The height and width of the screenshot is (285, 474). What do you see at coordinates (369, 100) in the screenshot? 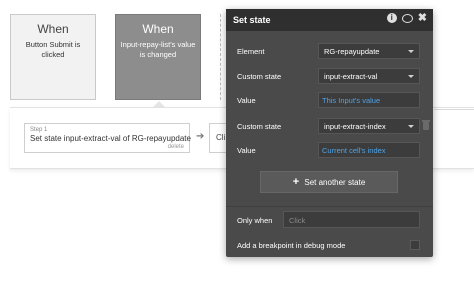
I see `value-expression-field: This Input's value` at bounding box center [369, 100].